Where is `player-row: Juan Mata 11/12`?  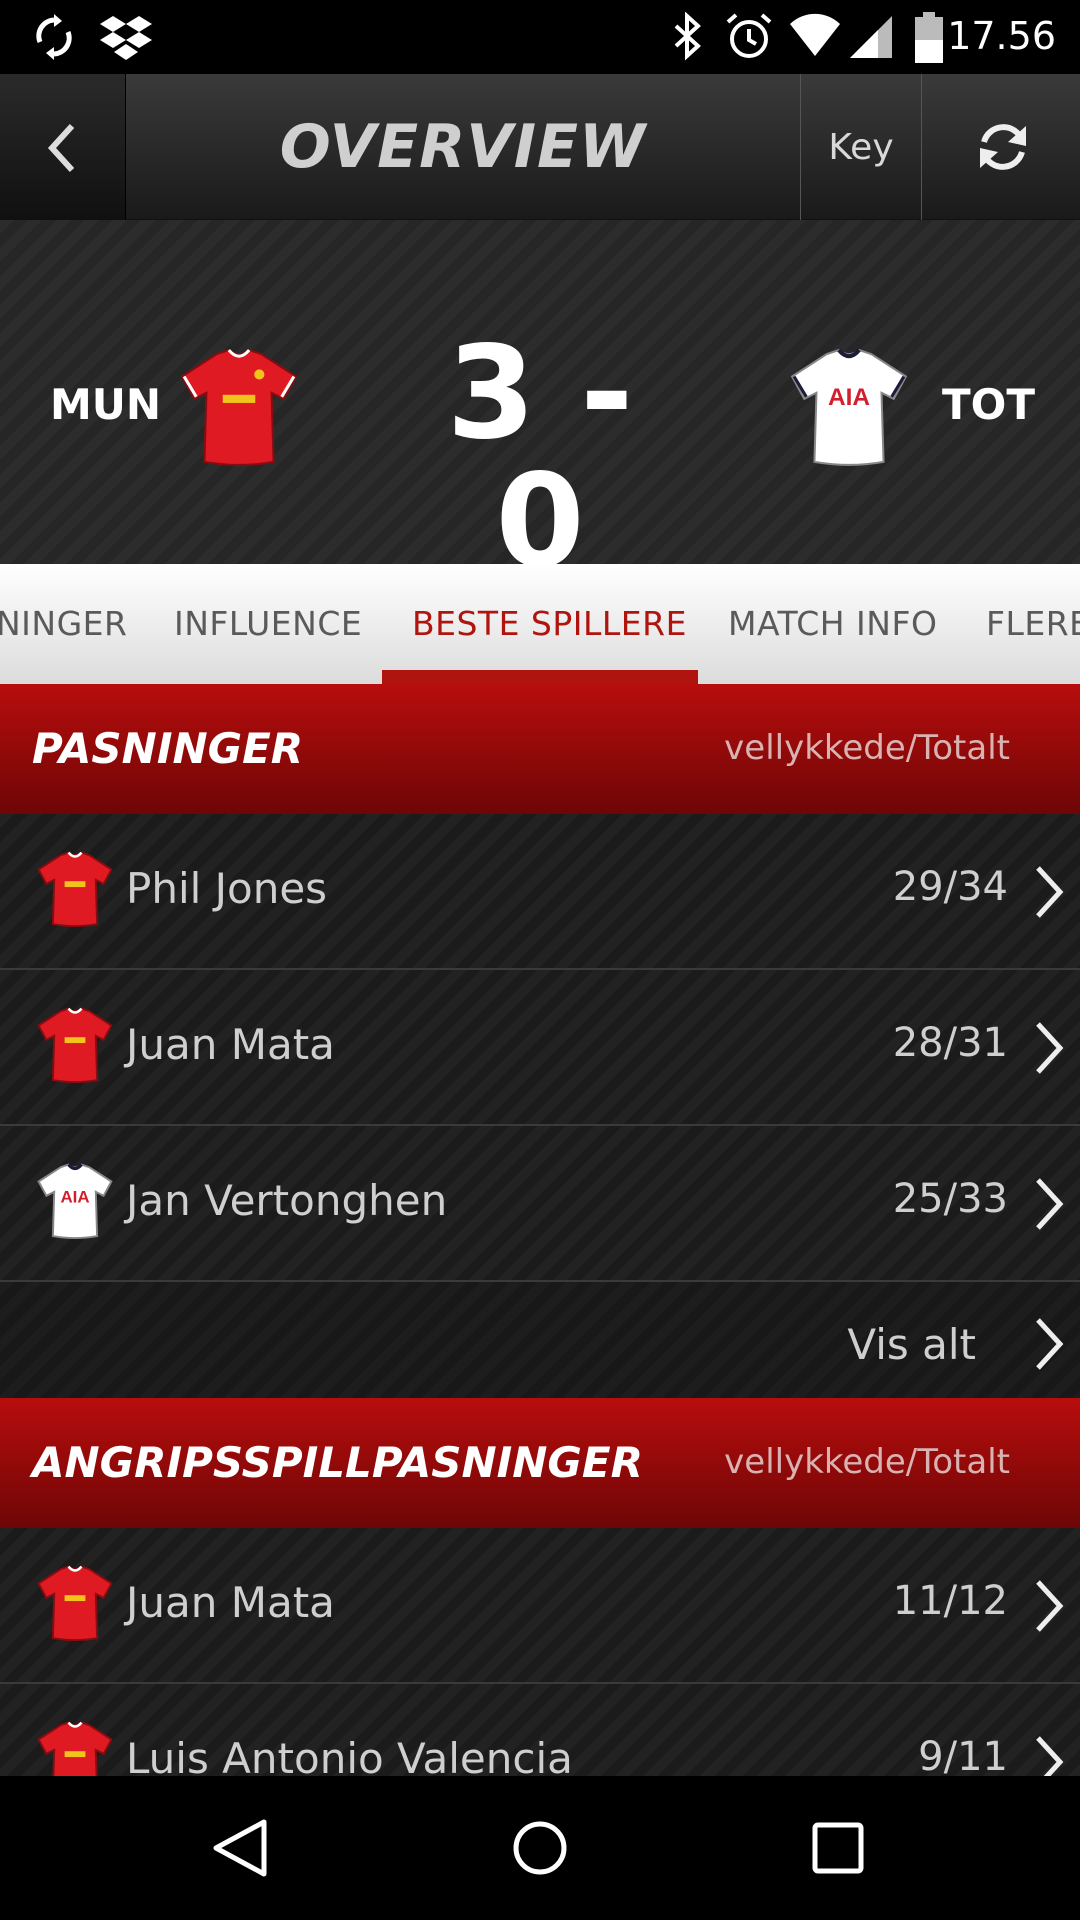
player-row: Juan Mata 11/12 is located at coordinates (540, 1606).